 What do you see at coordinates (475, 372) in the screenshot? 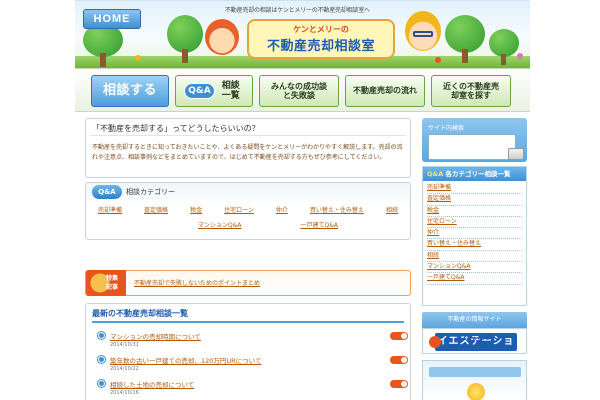
I see `banner-bar-decoration` at bounding box center [475, 372].